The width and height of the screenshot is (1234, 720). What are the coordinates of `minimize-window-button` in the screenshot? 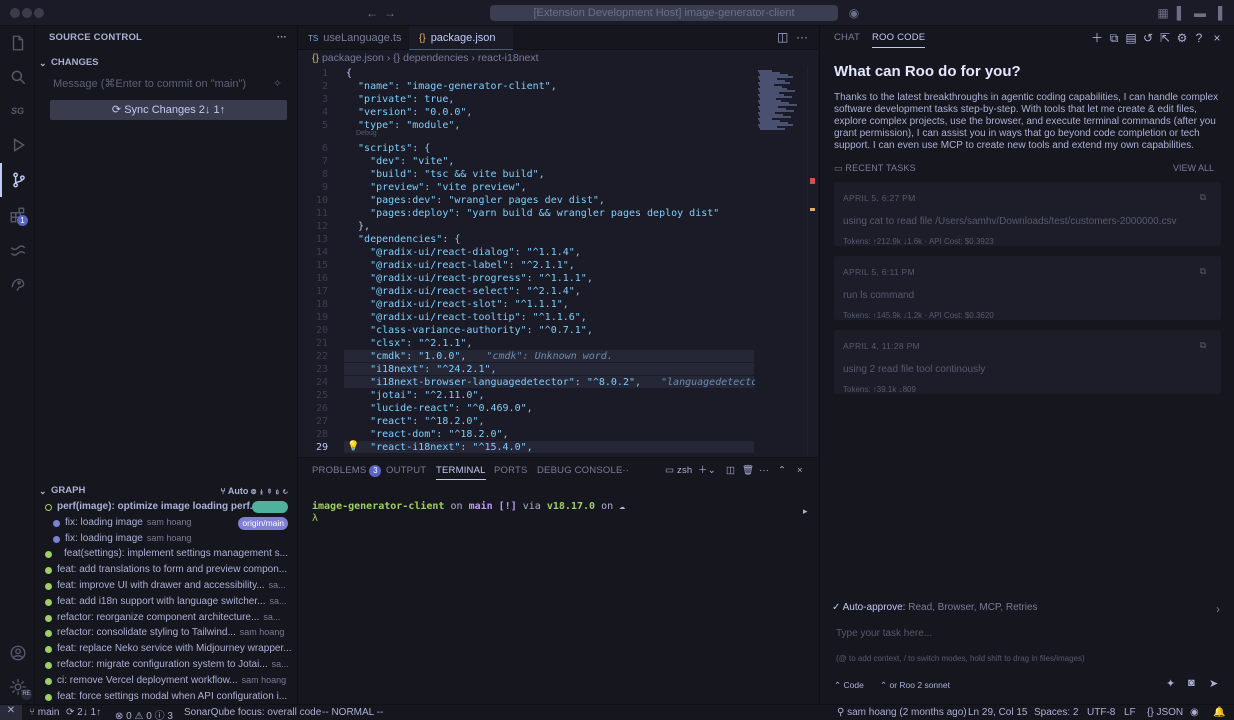 It's located at (27, 13).